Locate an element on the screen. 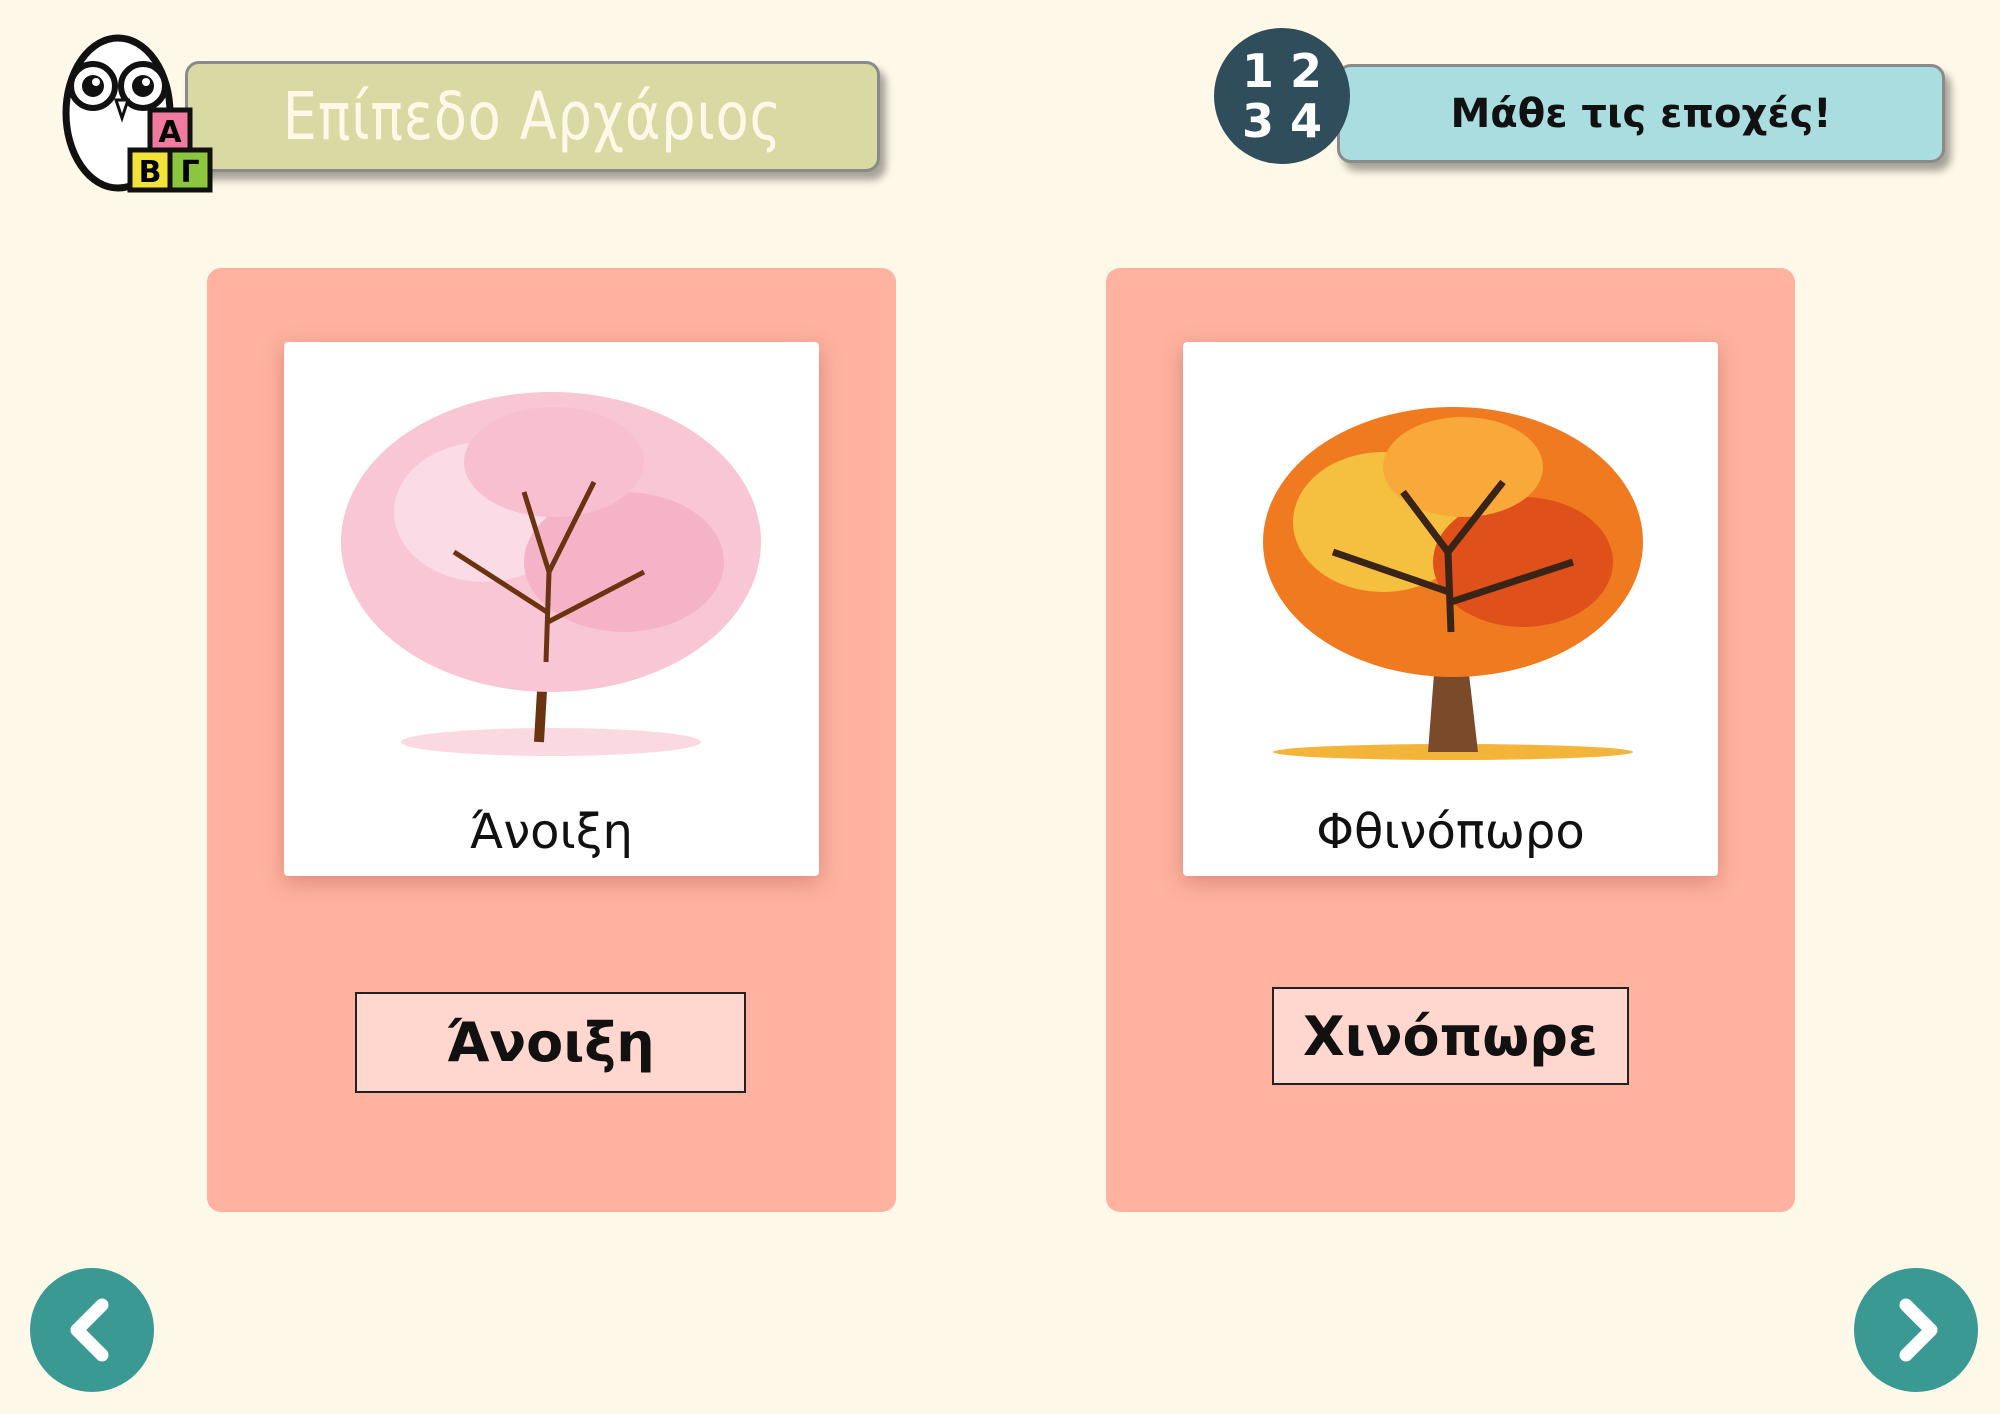 The width and height of the screenshot is (2000, 1414). owl-logo: A B Γ is located at coordinates (133, 113).